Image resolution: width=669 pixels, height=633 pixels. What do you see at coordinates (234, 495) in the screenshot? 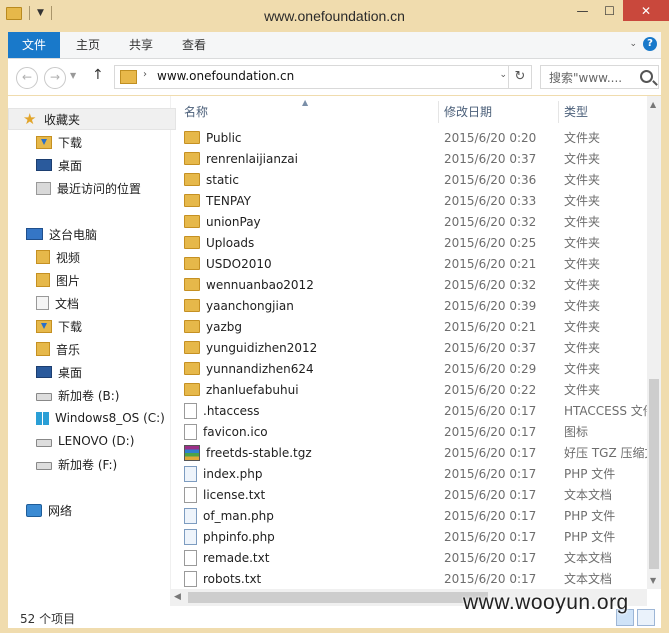
I see `file-name: license.txt` at bounding box center [234, 495].